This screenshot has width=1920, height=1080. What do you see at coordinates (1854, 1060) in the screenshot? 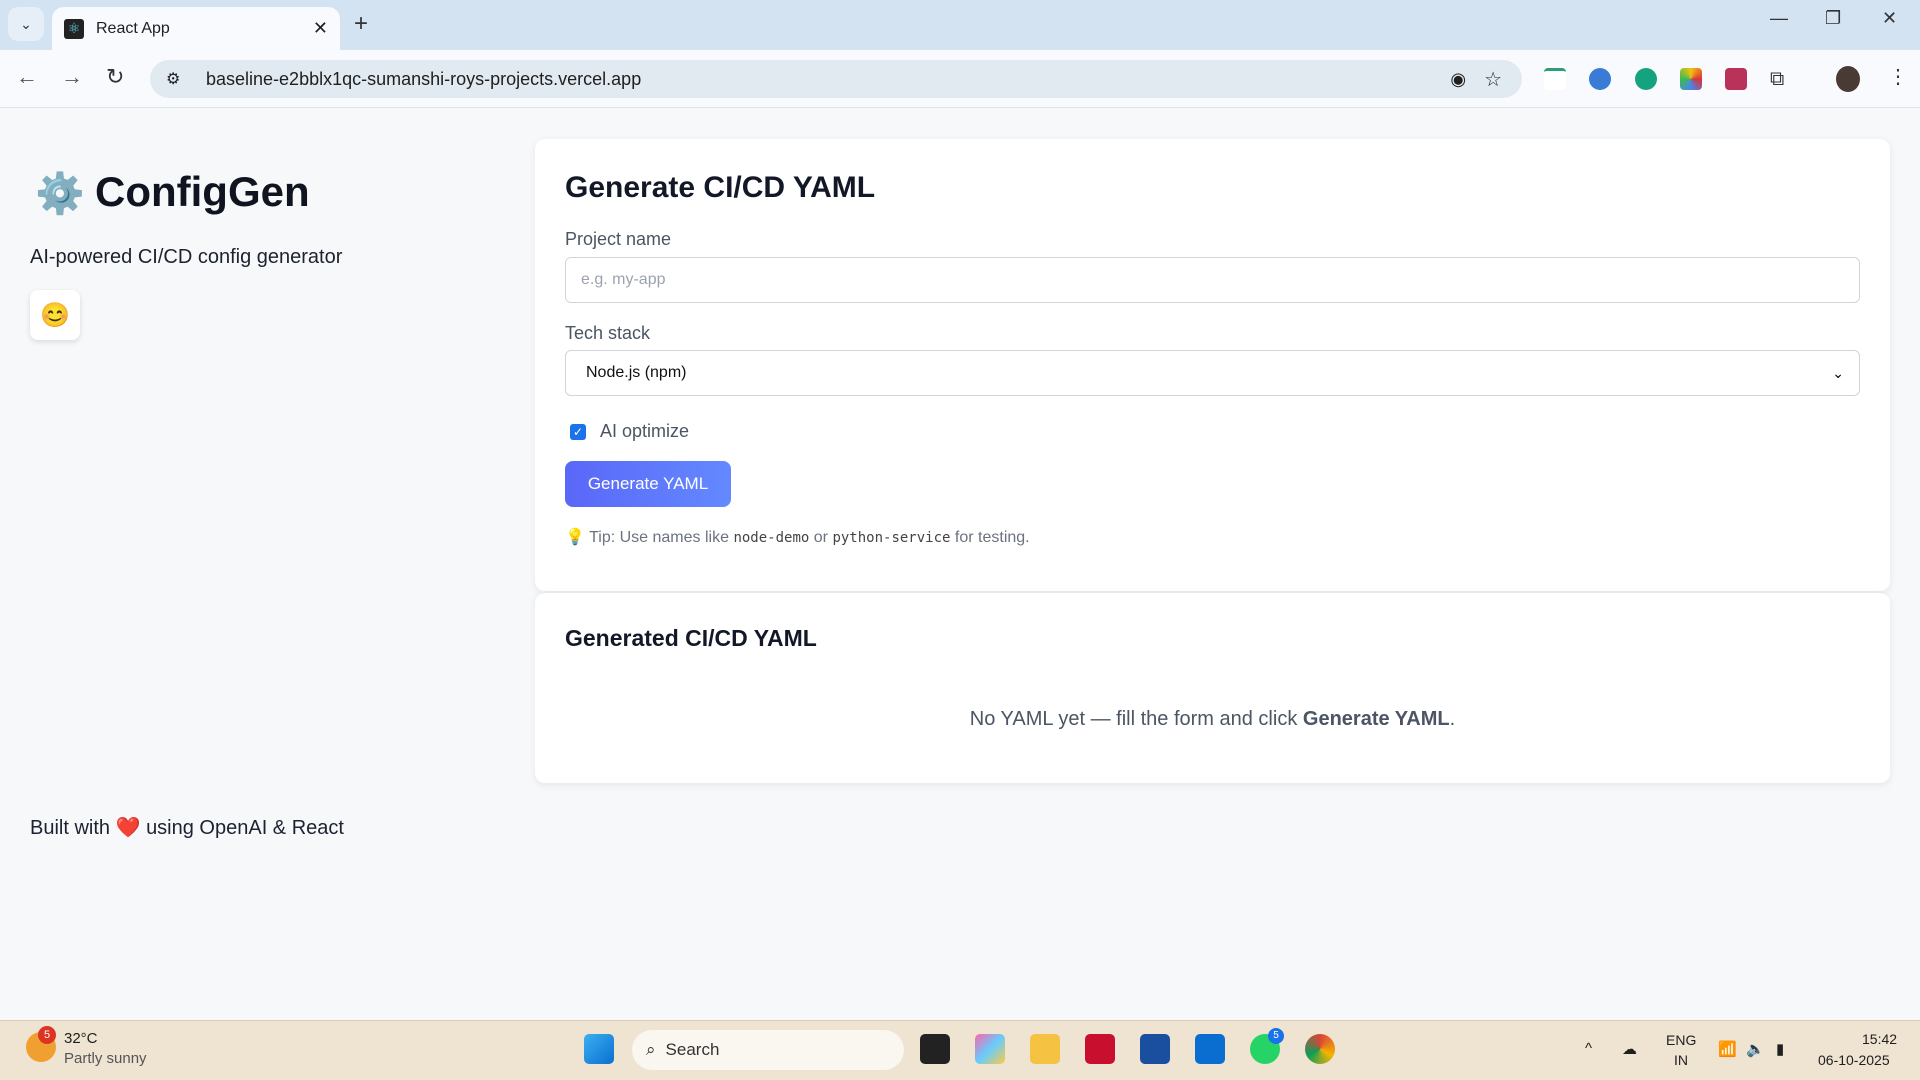
I see `clock-date: 06-10-2025` at bounding box center [1854, 1060].